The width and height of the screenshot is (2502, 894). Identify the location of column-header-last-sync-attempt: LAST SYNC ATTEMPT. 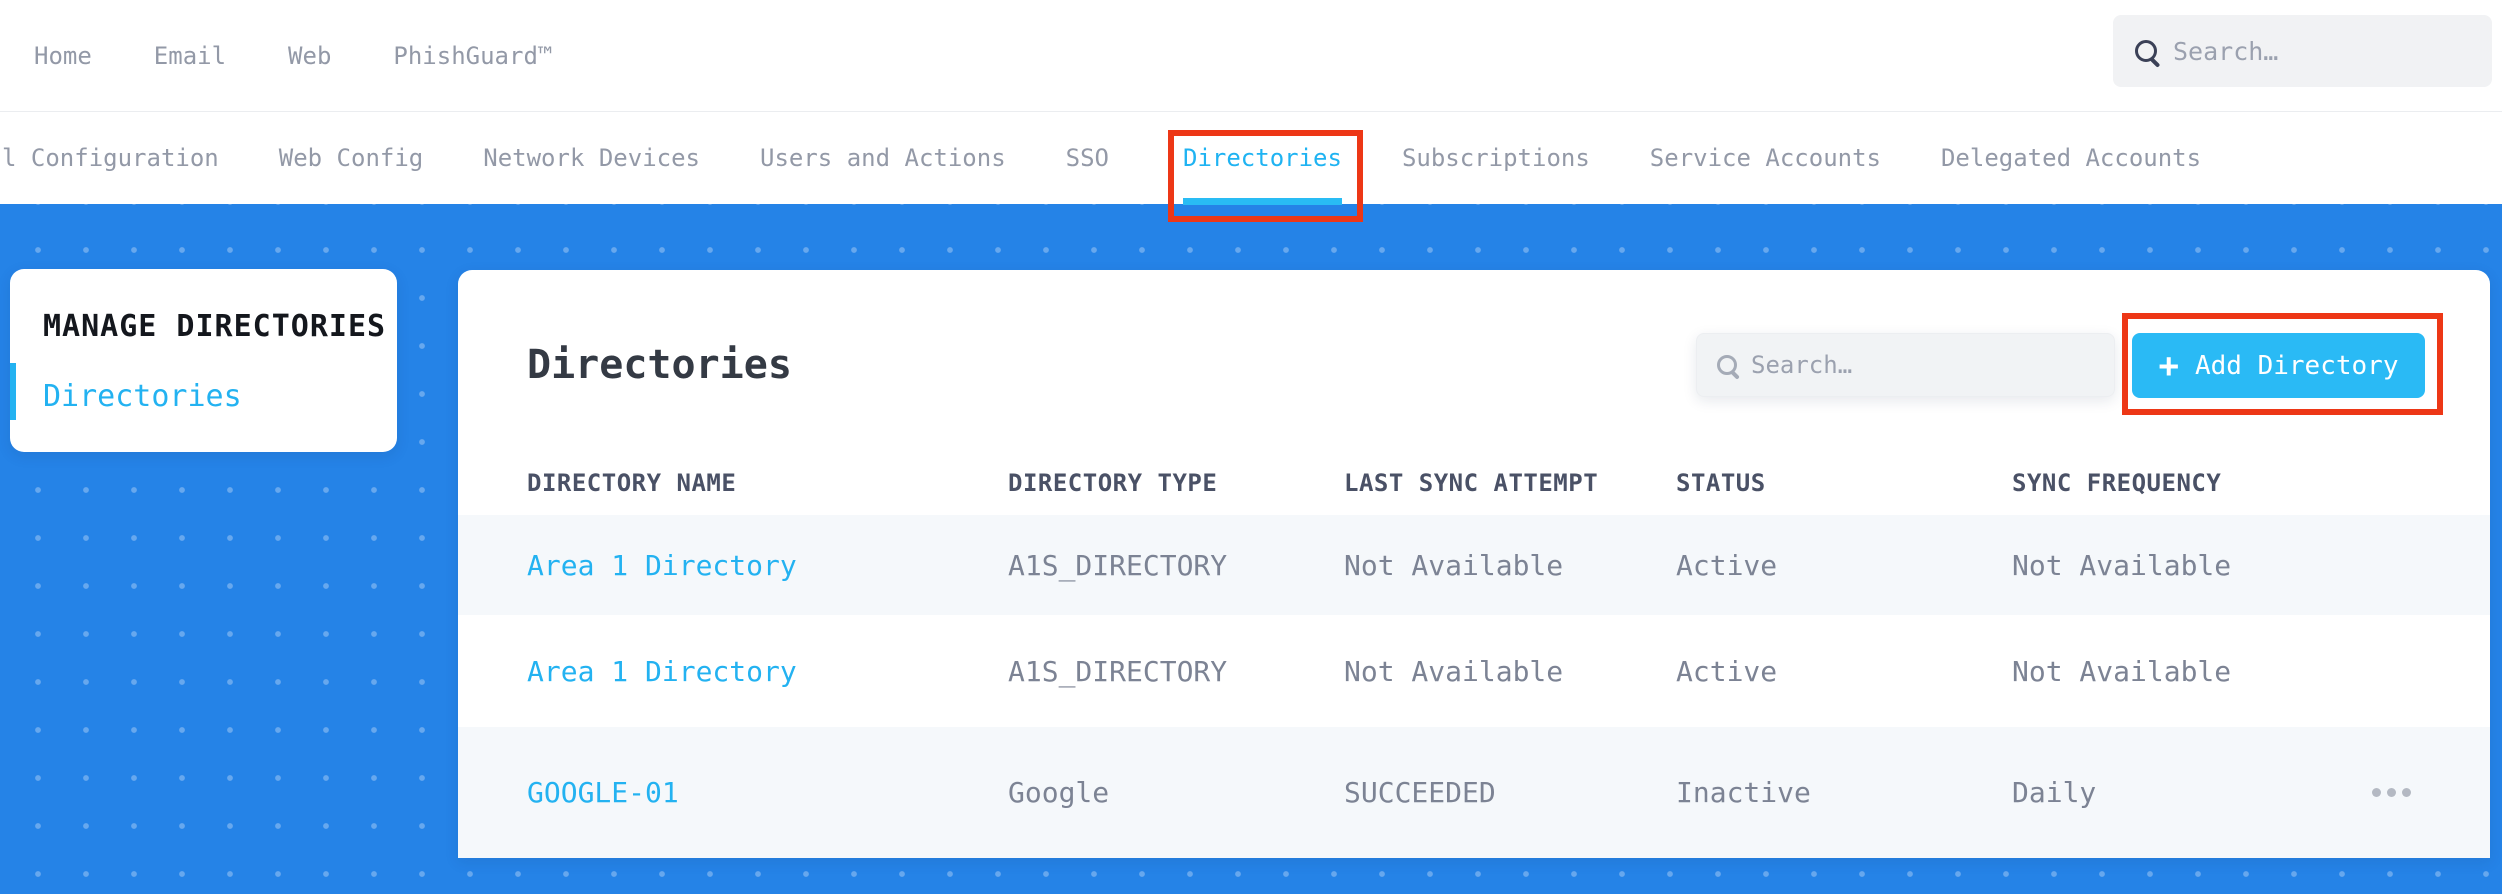
(1471, 482).